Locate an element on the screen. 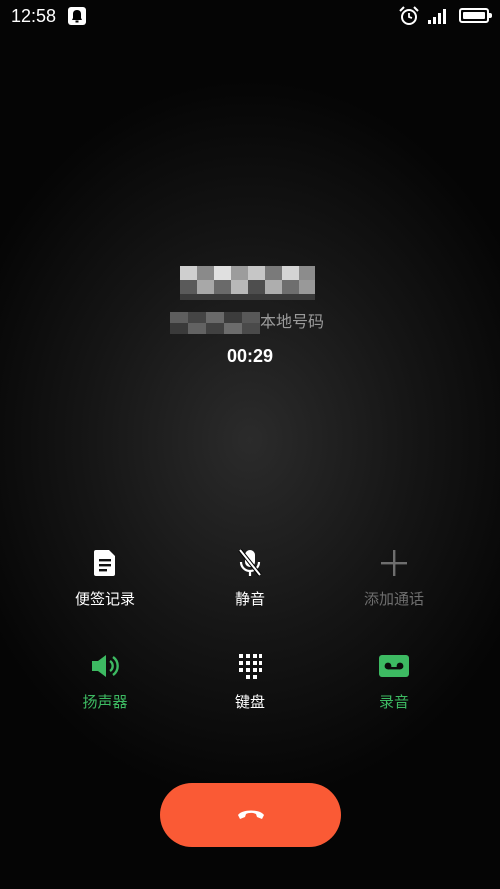  notes-label: 便签记录 is located at coordinates (104, 599).